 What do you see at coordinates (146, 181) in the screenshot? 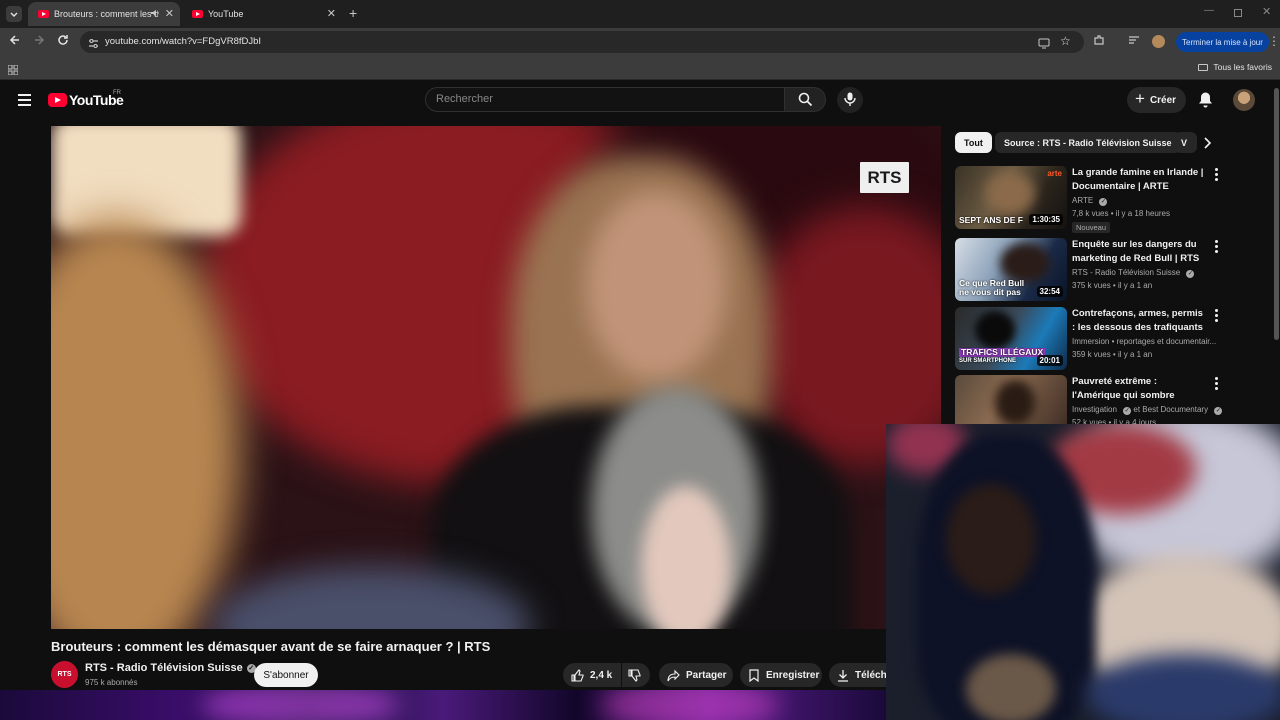
I see `lamp-shape` at bounding box center [146, 181].